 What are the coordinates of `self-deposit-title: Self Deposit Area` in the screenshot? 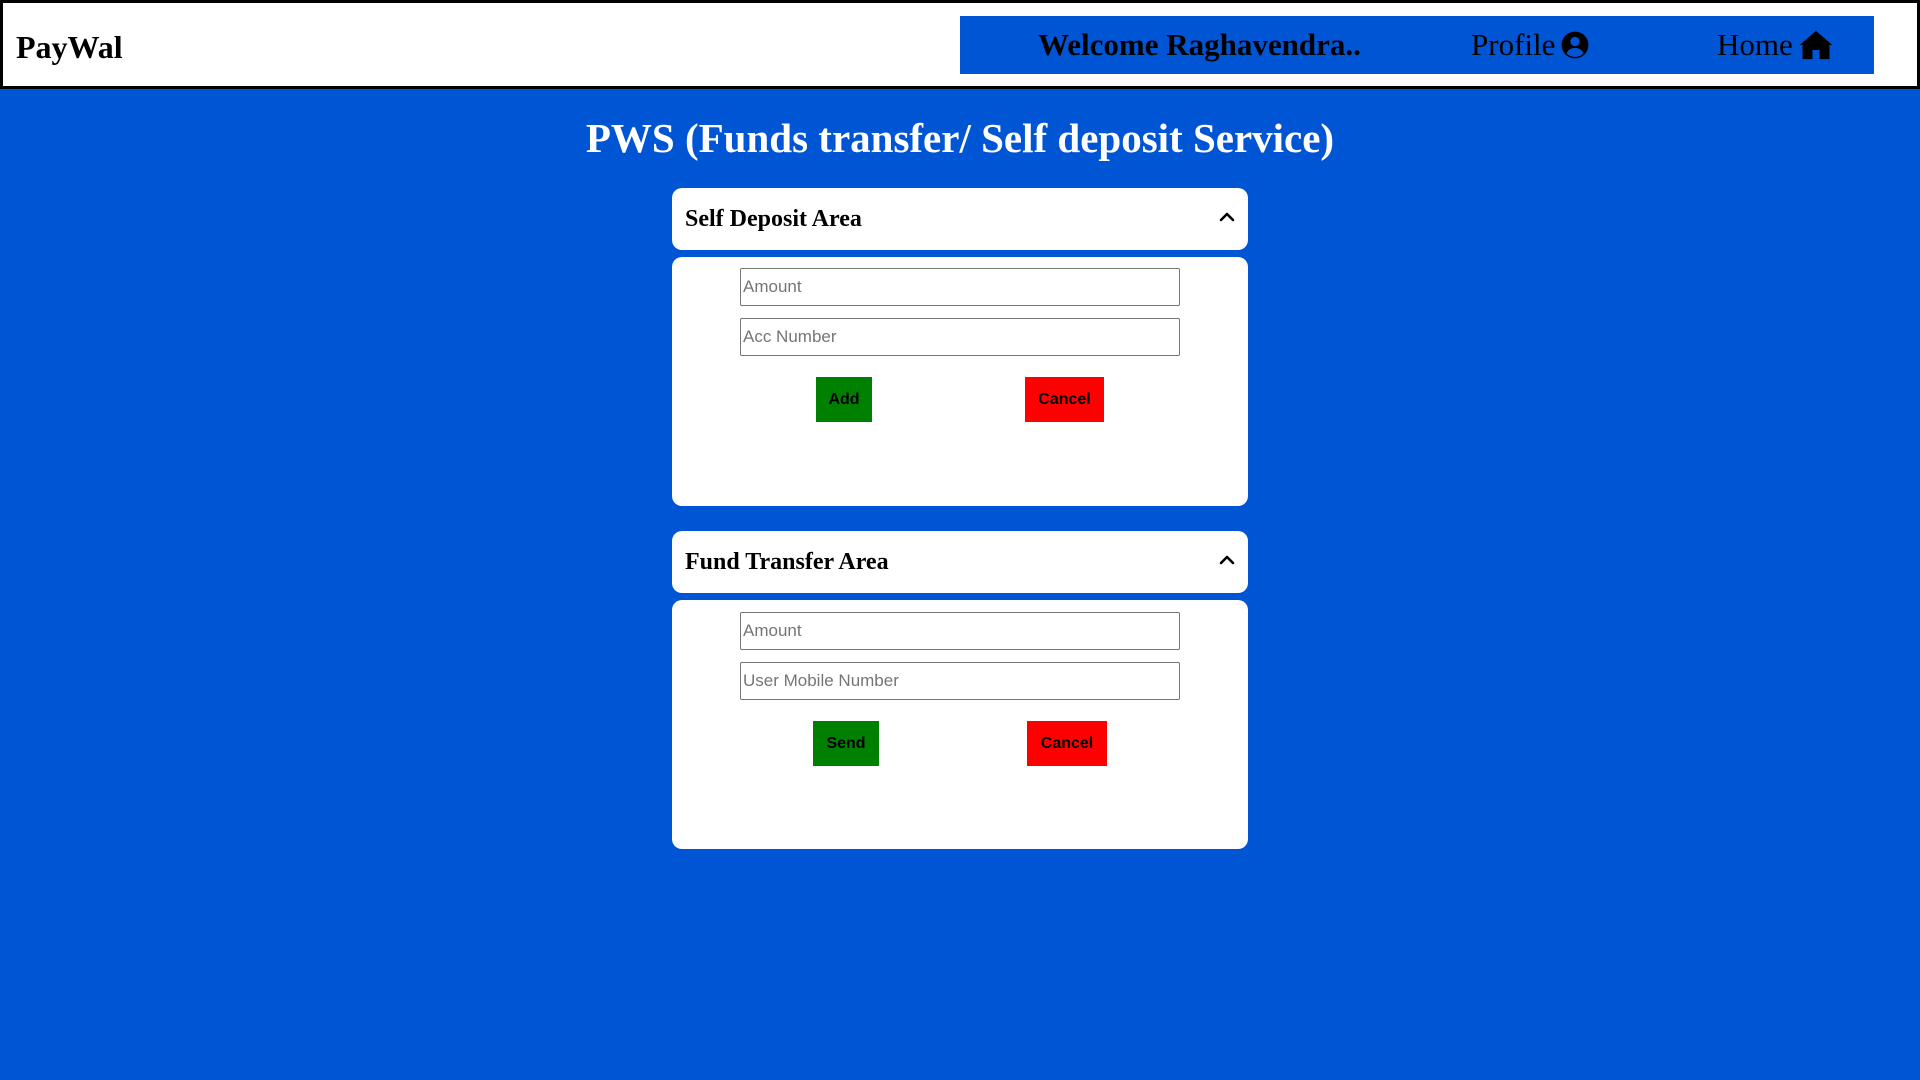 It's located at (773, 219).